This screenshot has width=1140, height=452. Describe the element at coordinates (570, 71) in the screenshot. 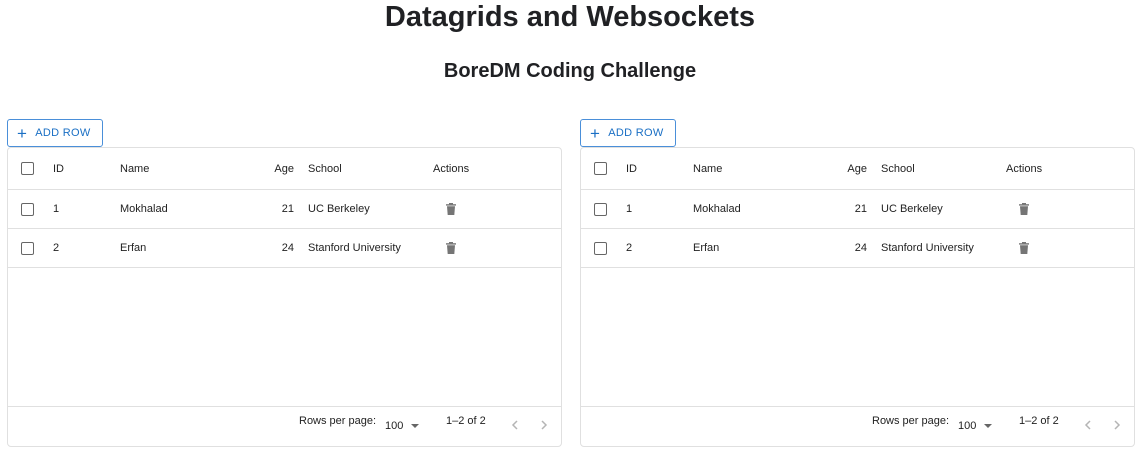

I see `page-subtitle: BoreDM Coding Challenge` at that location.